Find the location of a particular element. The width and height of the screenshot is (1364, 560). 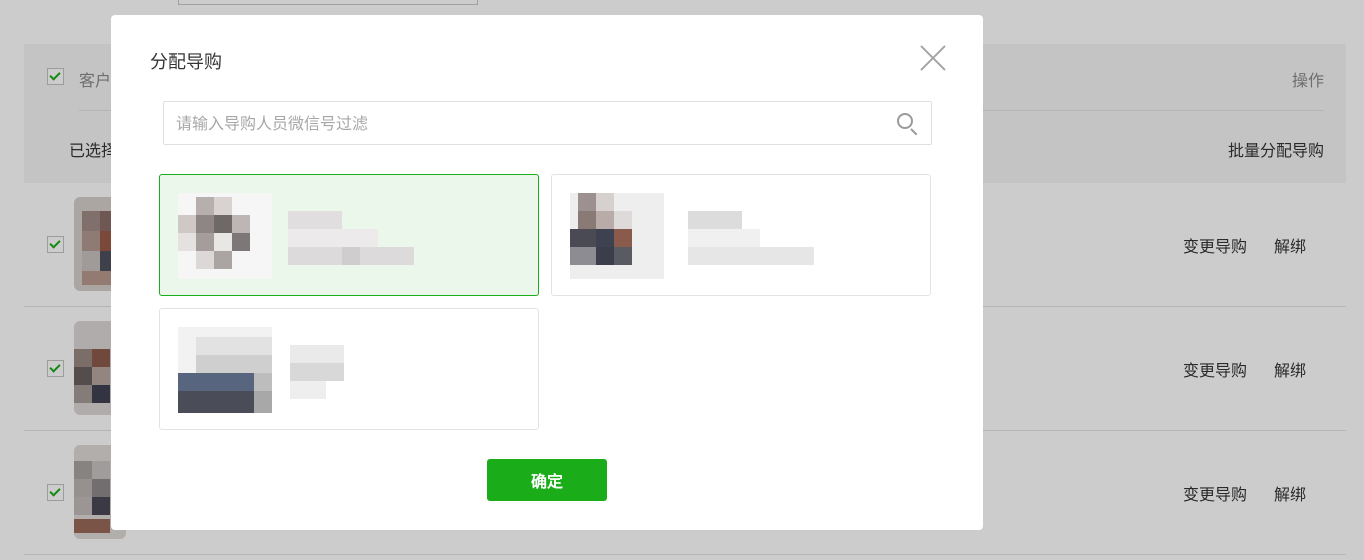

dialog-title: 分配导购 is located at coordinates (186, 62).